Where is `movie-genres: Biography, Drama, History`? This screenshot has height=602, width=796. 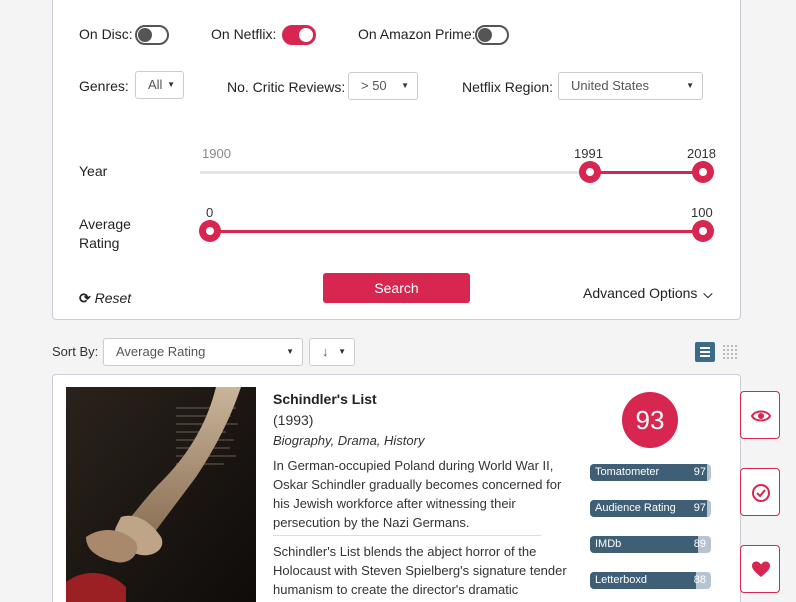
movie-genres: Biography, Drama, History is located at coordinates (349, 440).